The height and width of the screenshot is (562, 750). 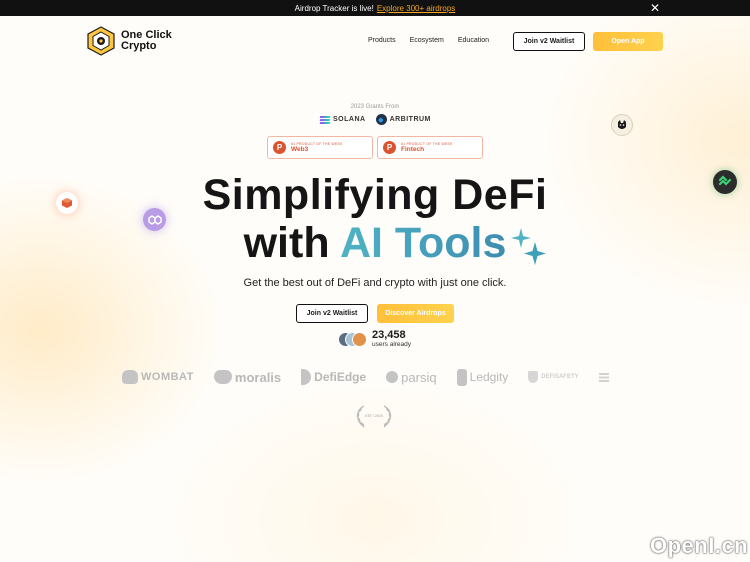 What do you see at coordinates (392, 344) in the screenshot?
I see `users-label: users already` at bounding box center [392, 344].